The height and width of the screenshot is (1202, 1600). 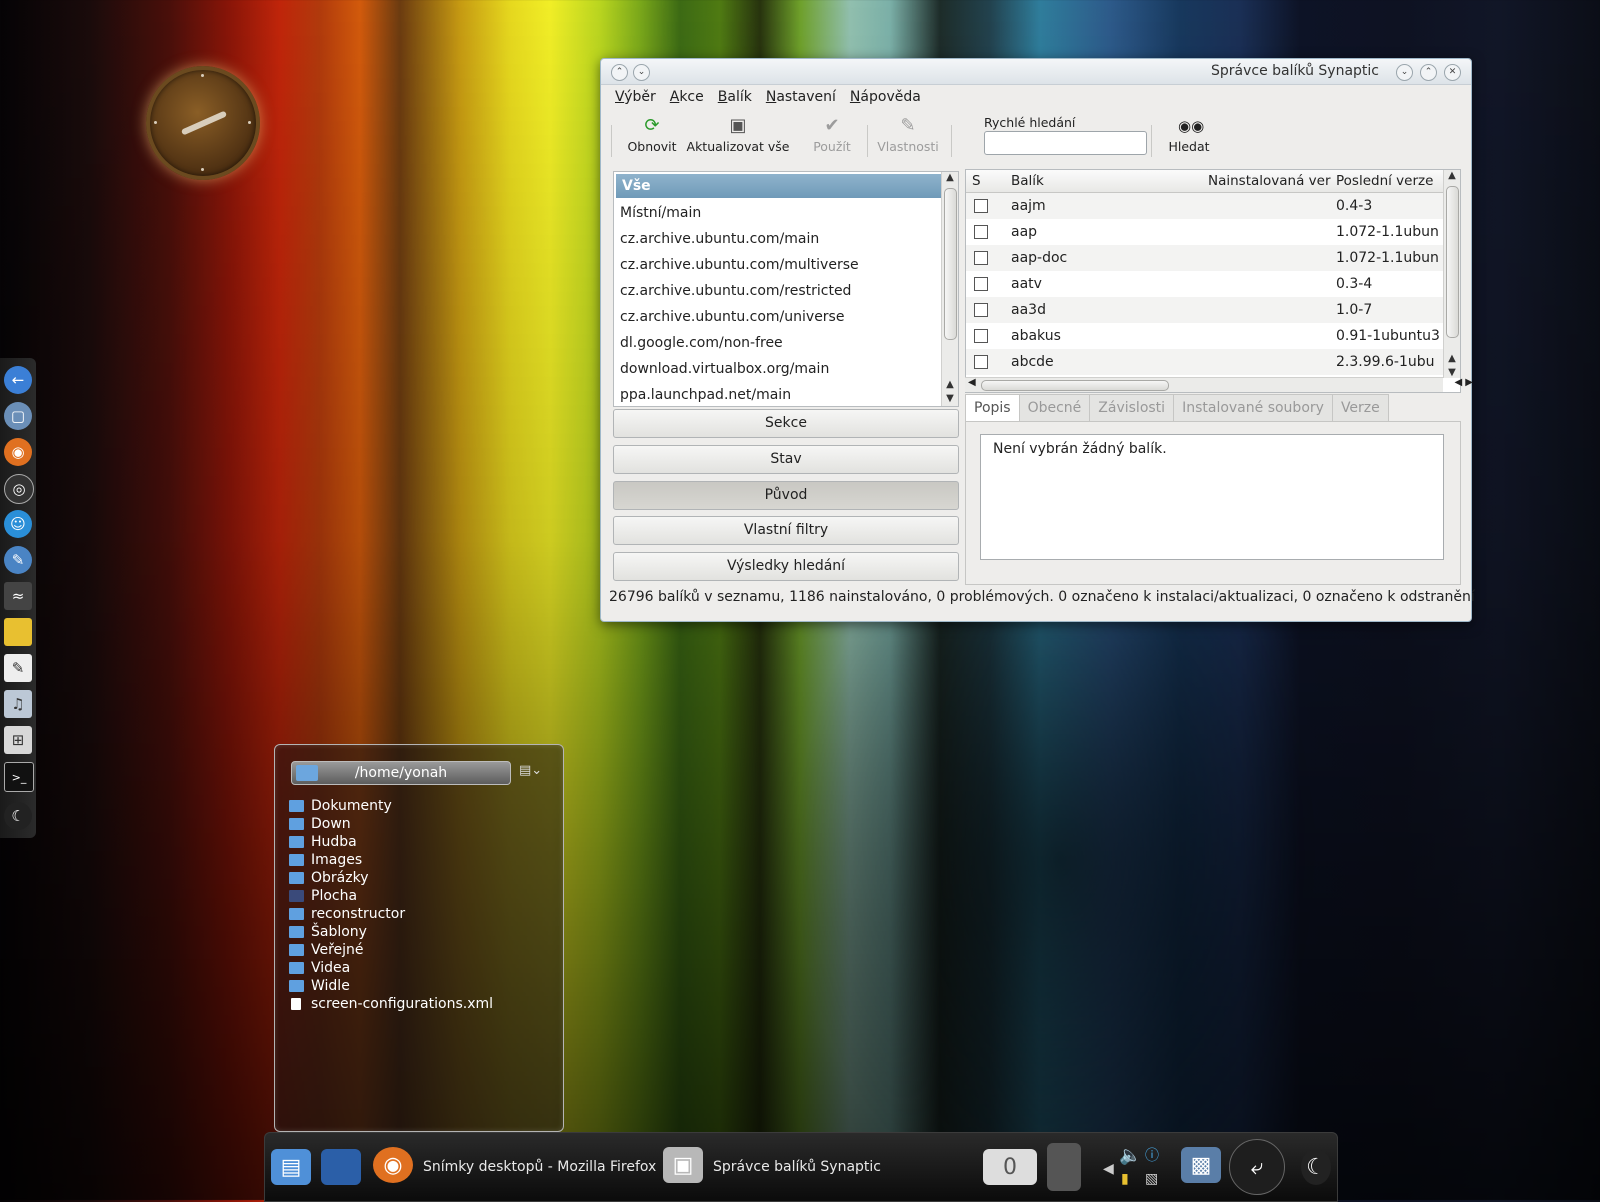 I want to click on sections-button: Sekce, so click(x=786, y=423).